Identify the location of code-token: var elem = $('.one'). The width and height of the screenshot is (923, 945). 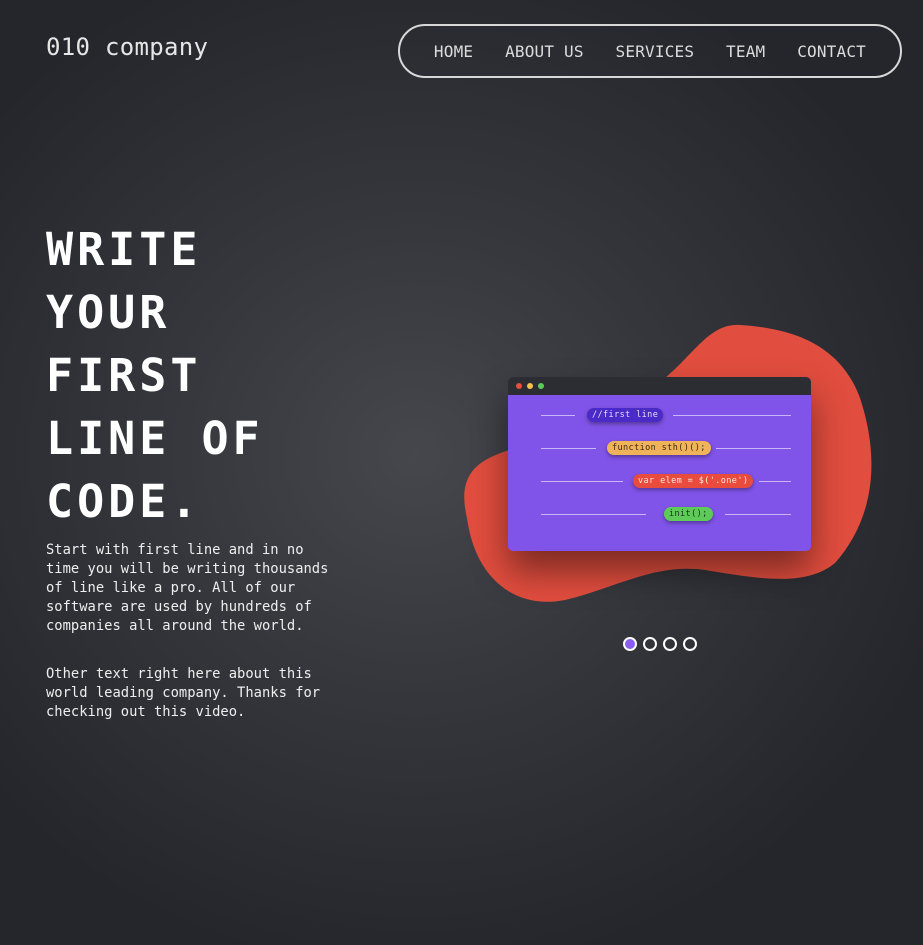
(693, 481).